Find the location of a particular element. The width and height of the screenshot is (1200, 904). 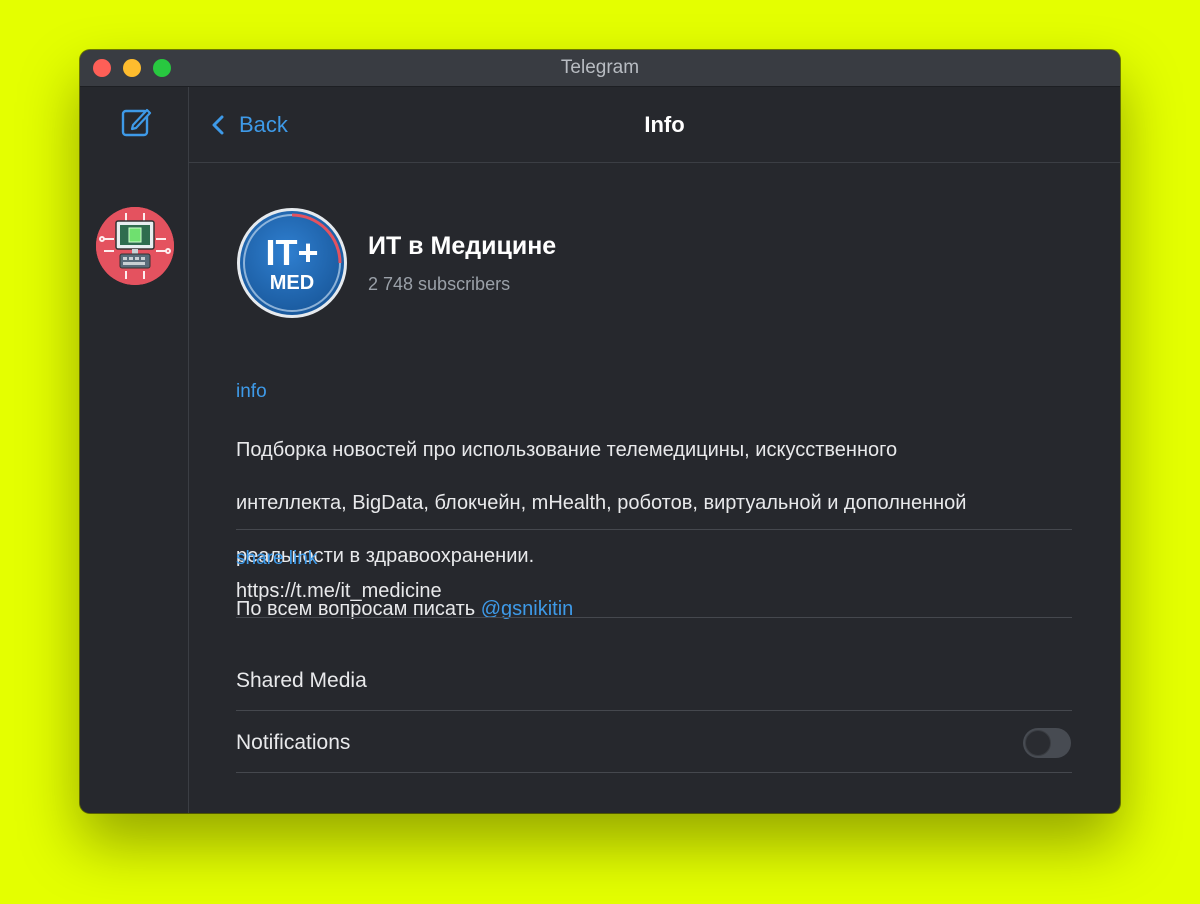

chat-sidebar is located at coordinates (134, 450).